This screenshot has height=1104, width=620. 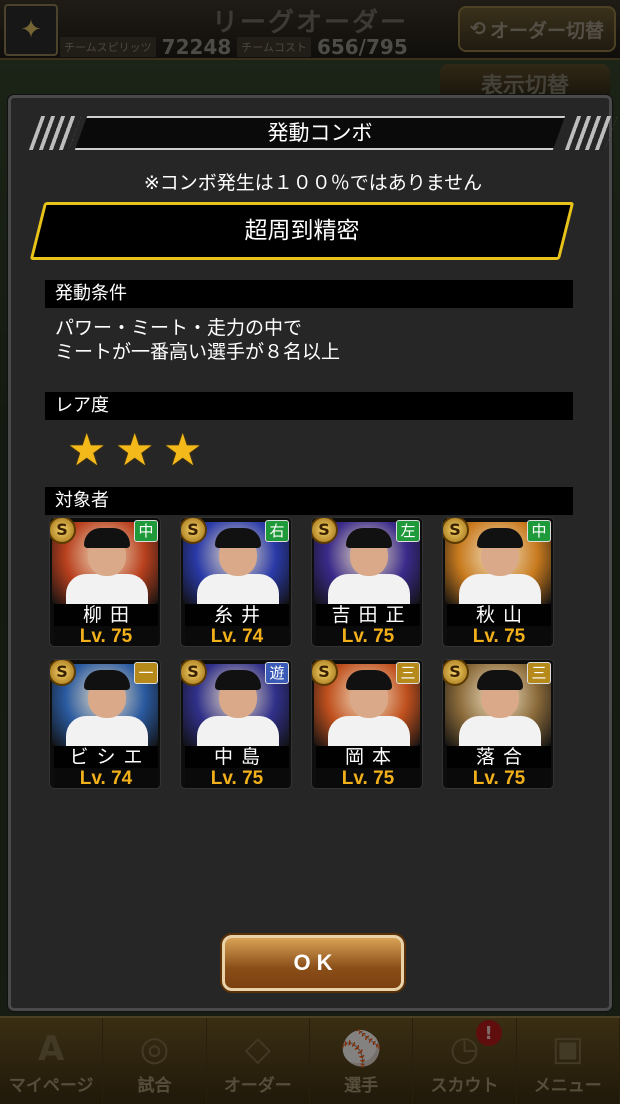 I want to click on position-badge: 遊, so click(x=277, y=673).